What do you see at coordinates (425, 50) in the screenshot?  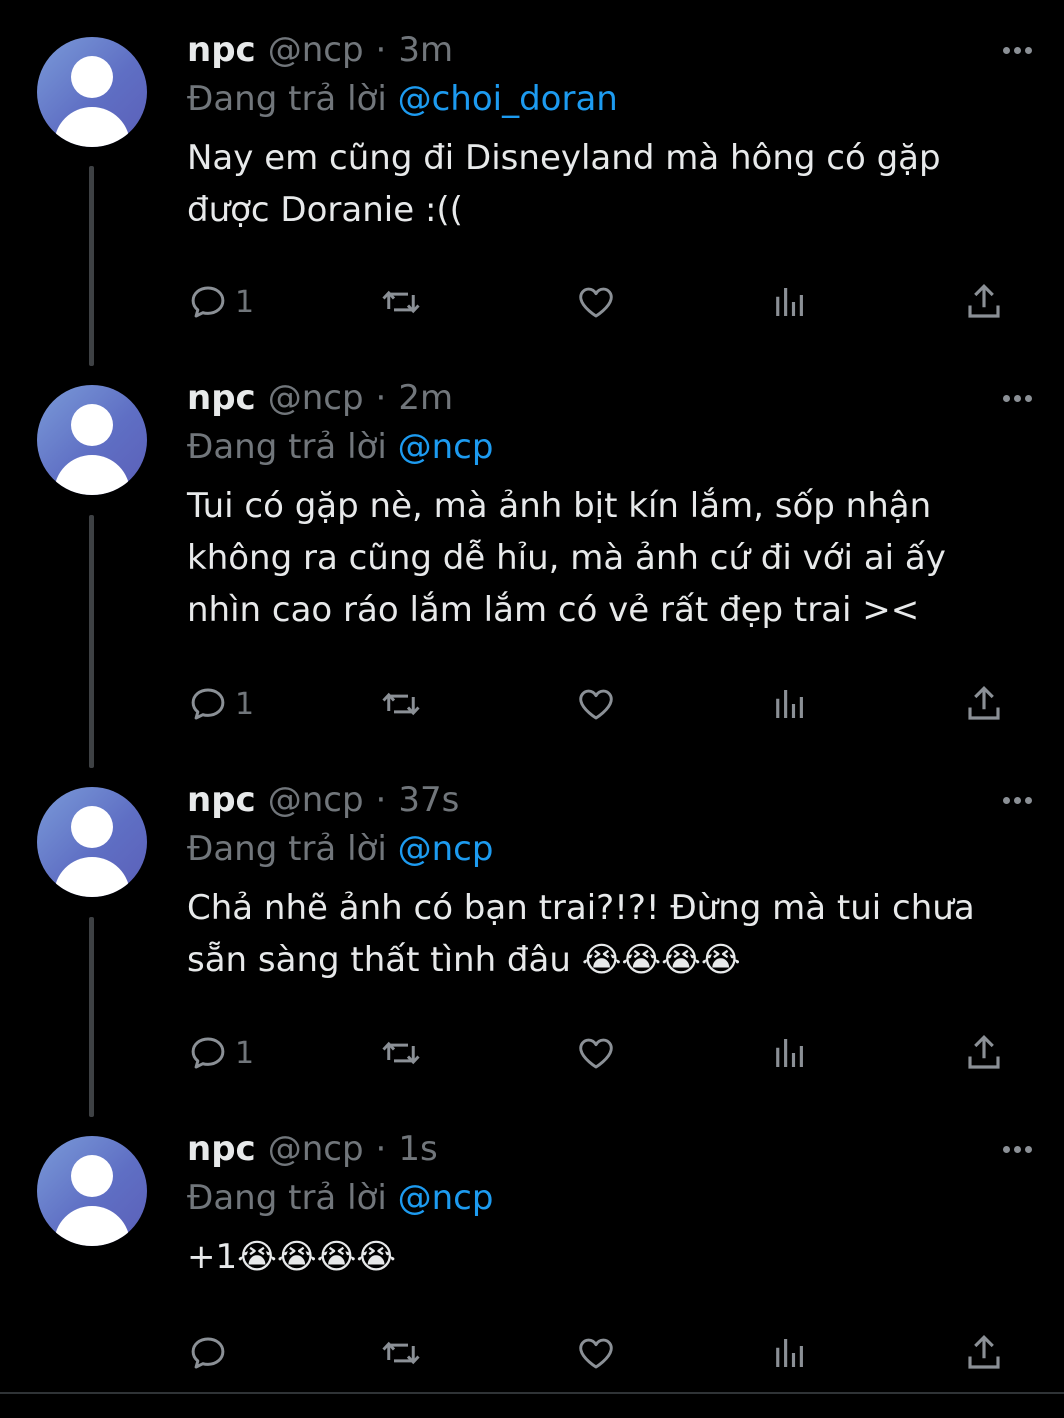 I see `timestamp: 3m` at bounding box center [425, 50].